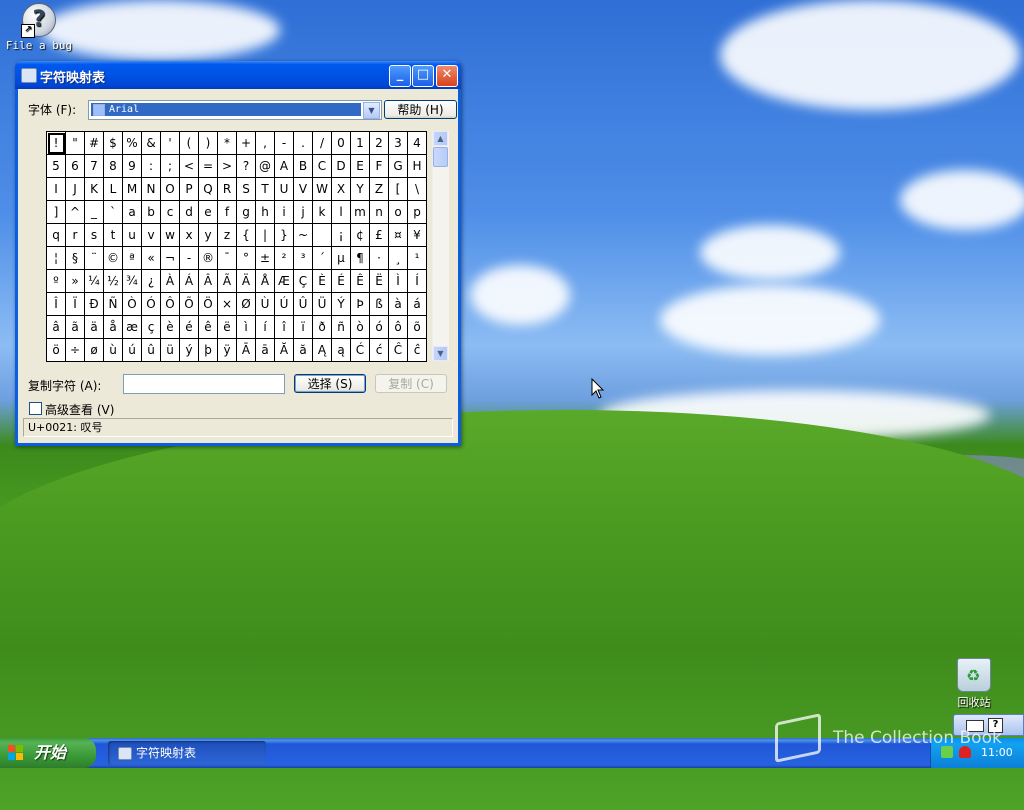 This screenshot has width=1024, height=810. What do you see at coordinates (132, 304) in the screenshot?
I see `character-cell: Ò` at bounding box center [132, 304].